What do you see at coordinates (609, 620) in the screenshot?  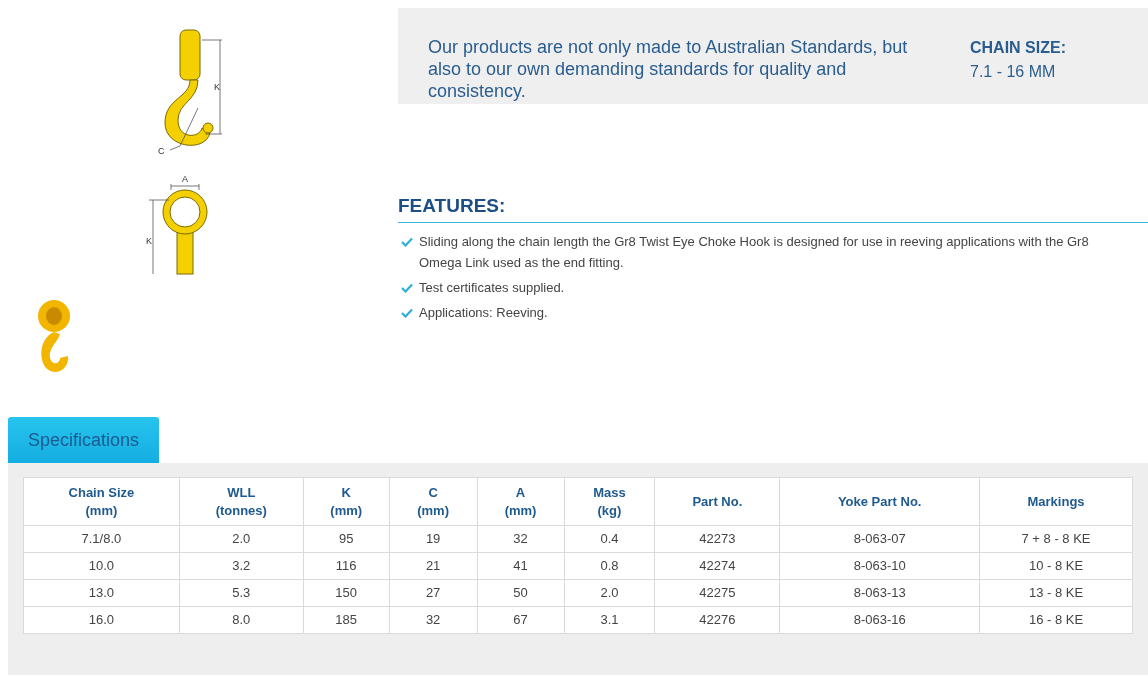 I see `table-cell: 3.1` at bounding box center [609, 620].